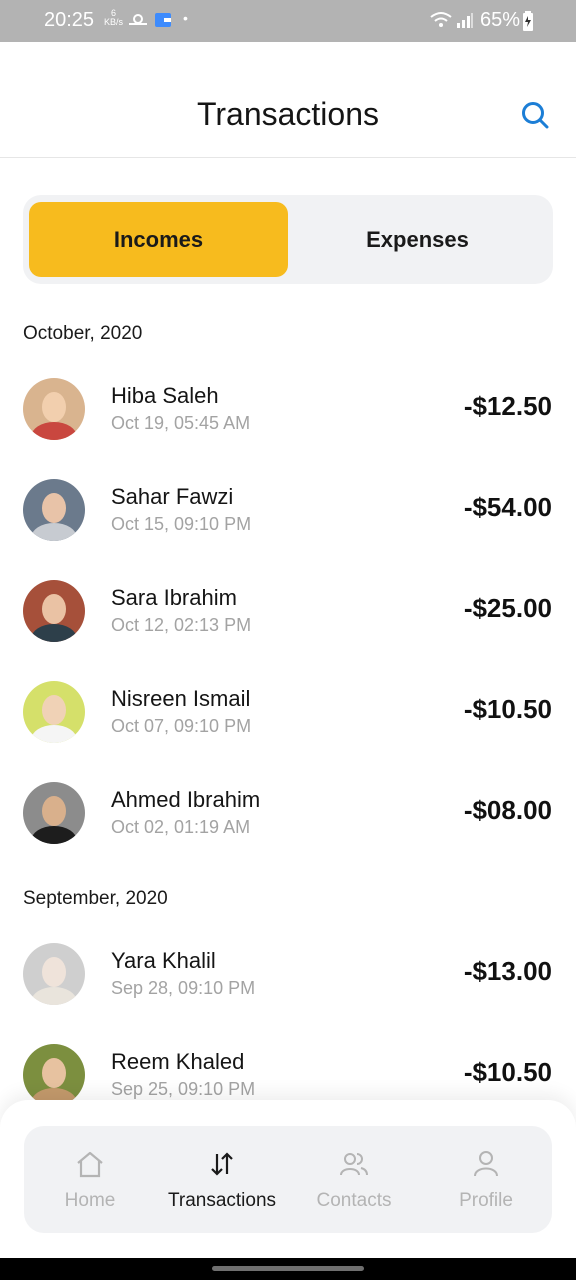  Describe the element at coordinates (288, 114) in the screenshot. I see `page-title: Transactions` at that location.